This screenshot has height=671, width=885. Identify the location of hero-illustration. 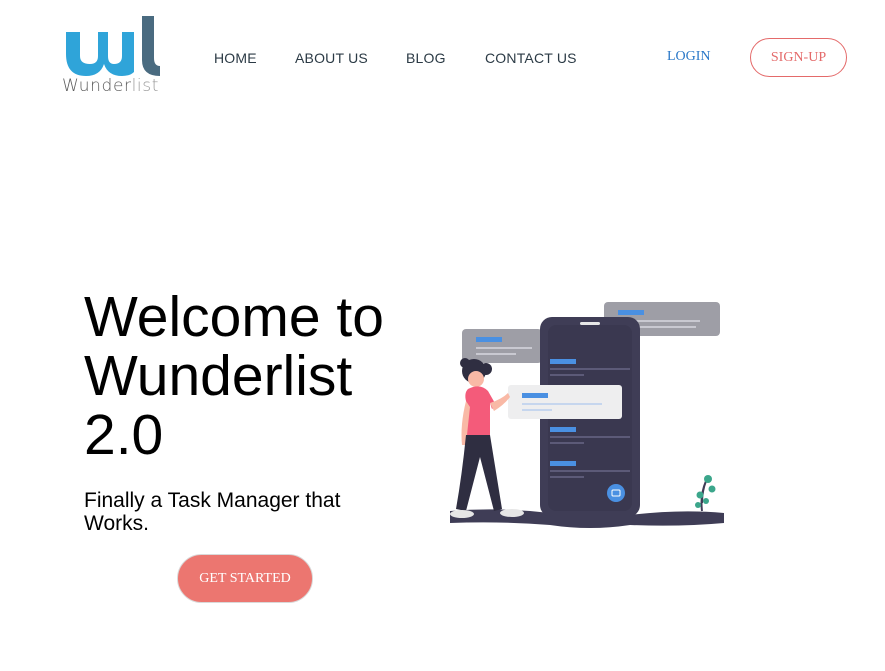
(590, 415).